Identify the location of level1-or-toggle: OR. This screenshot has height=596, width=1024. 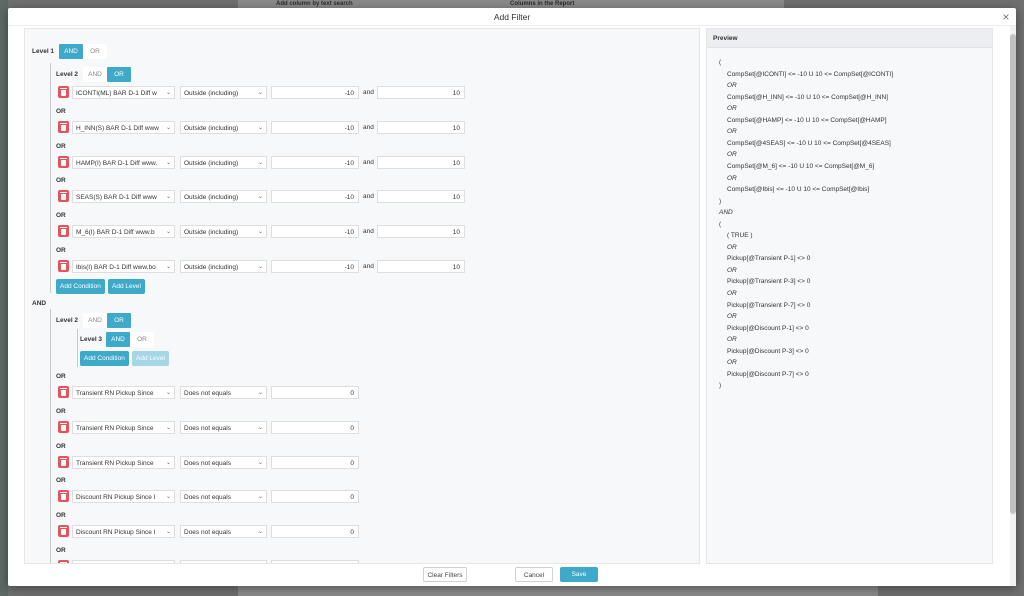
(95, 51).